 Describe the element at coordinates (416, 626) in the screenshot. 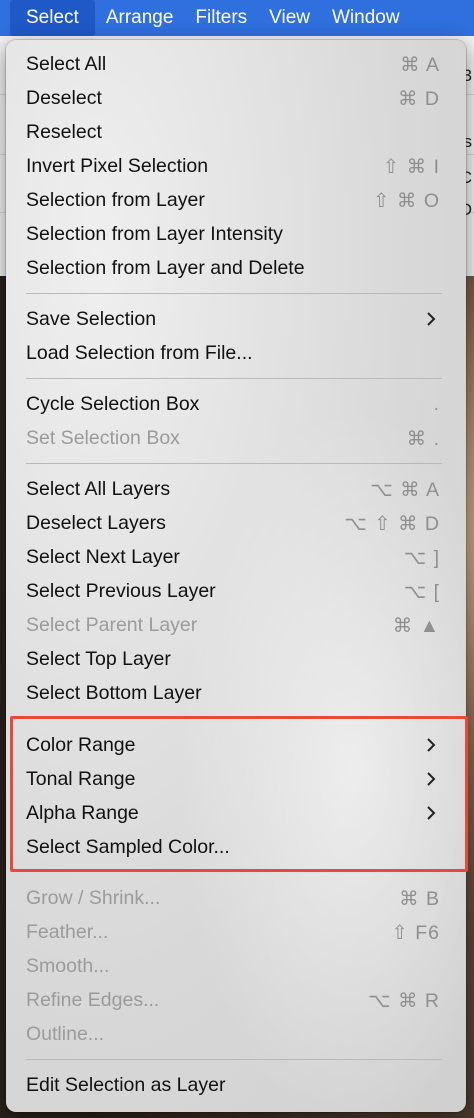

I see `shortcut-label: ⌘ ▲` at that location.